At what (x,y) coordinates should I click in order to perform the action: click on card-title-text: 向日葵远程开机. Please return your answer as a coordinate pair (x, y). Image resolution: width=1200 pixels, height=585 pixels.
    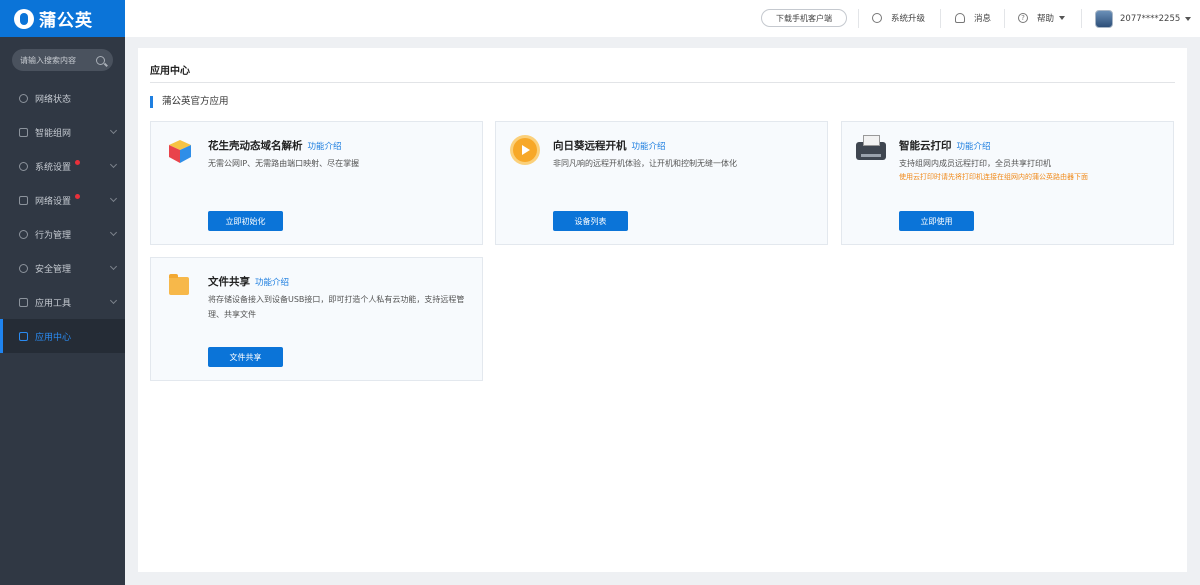
    Looking at the image, I should click on (590, 146).